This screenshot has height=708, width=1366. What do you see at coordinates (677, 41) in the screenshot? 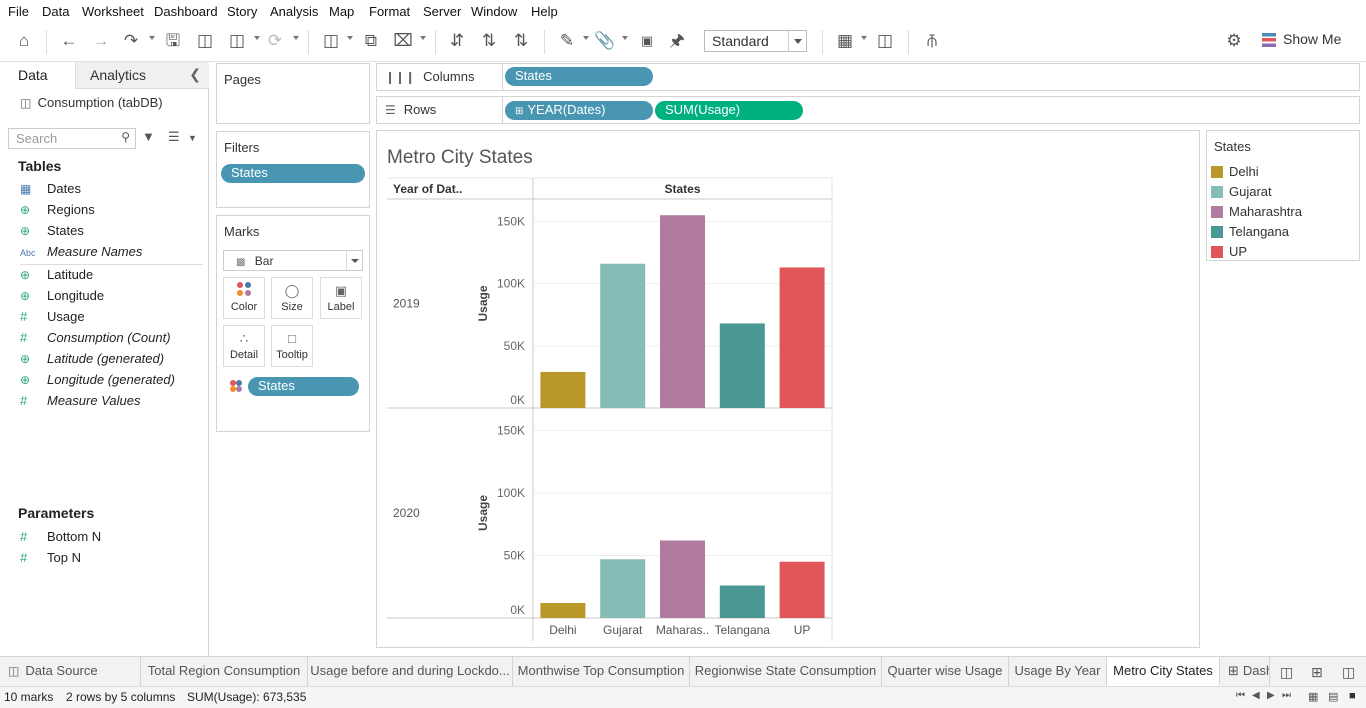
I see `pin-icon: 🖈` at bounding box center [677, 41].